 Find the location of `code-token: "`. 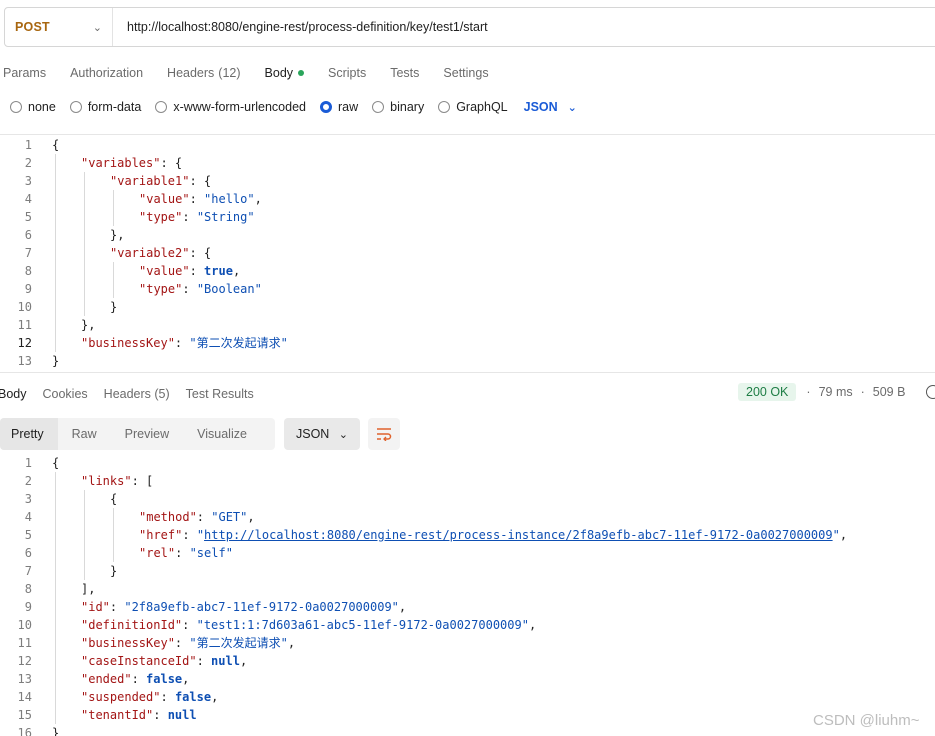

code-token: " is located at coordinates (200, 535).